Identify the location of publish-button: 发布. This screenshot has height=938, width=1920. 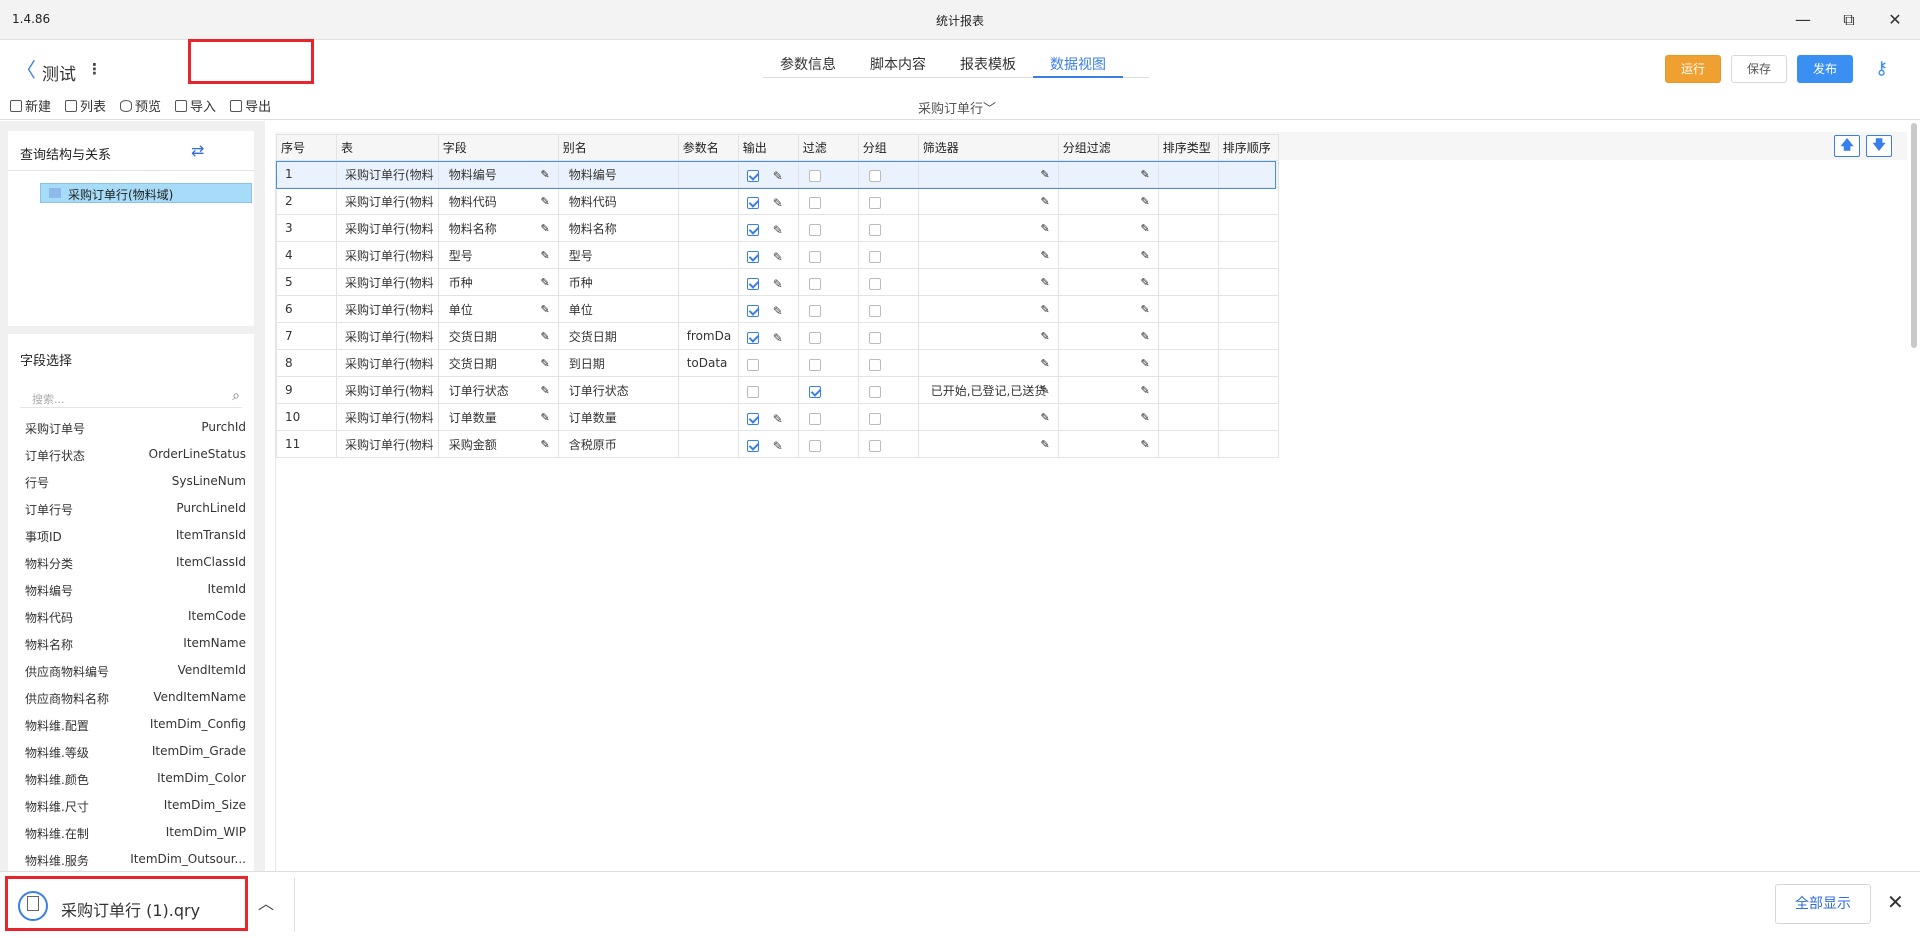
(1825, 69).